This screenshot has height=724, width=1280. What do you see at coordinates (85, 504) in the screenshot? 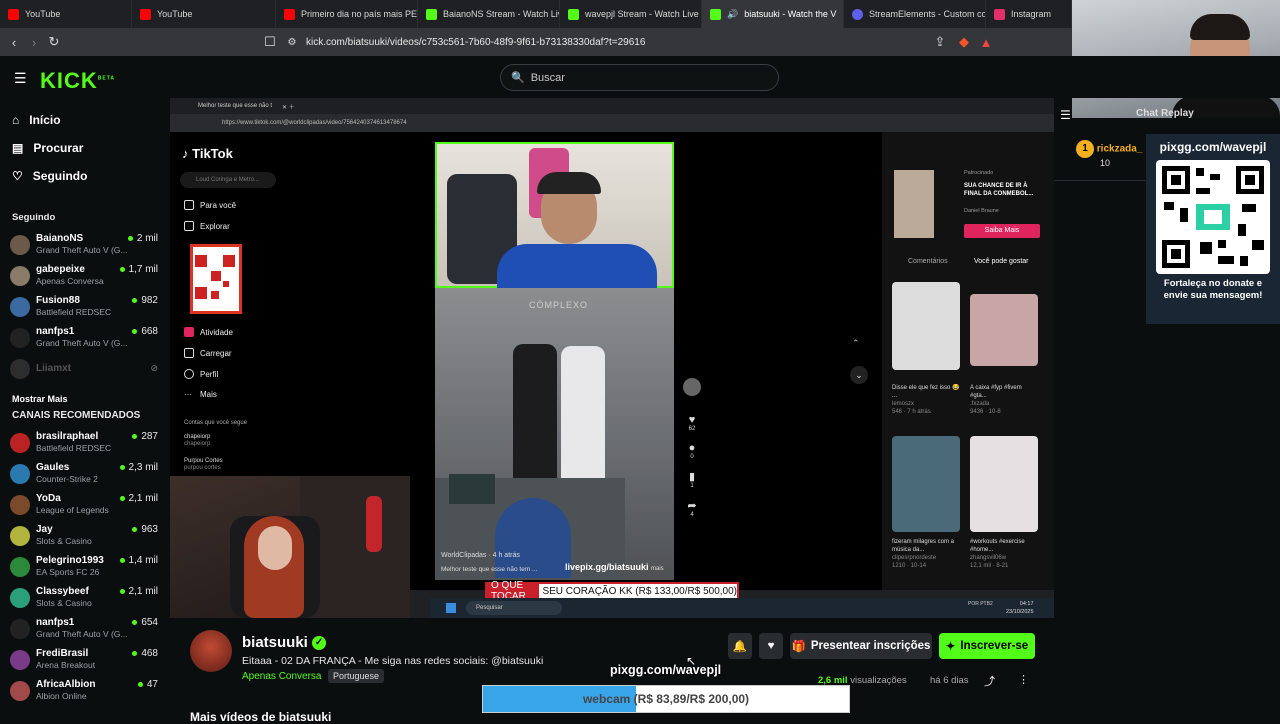
I see `channel-row: YoDa League of Legends 2,1 mil` at bounding box center [85, 504].